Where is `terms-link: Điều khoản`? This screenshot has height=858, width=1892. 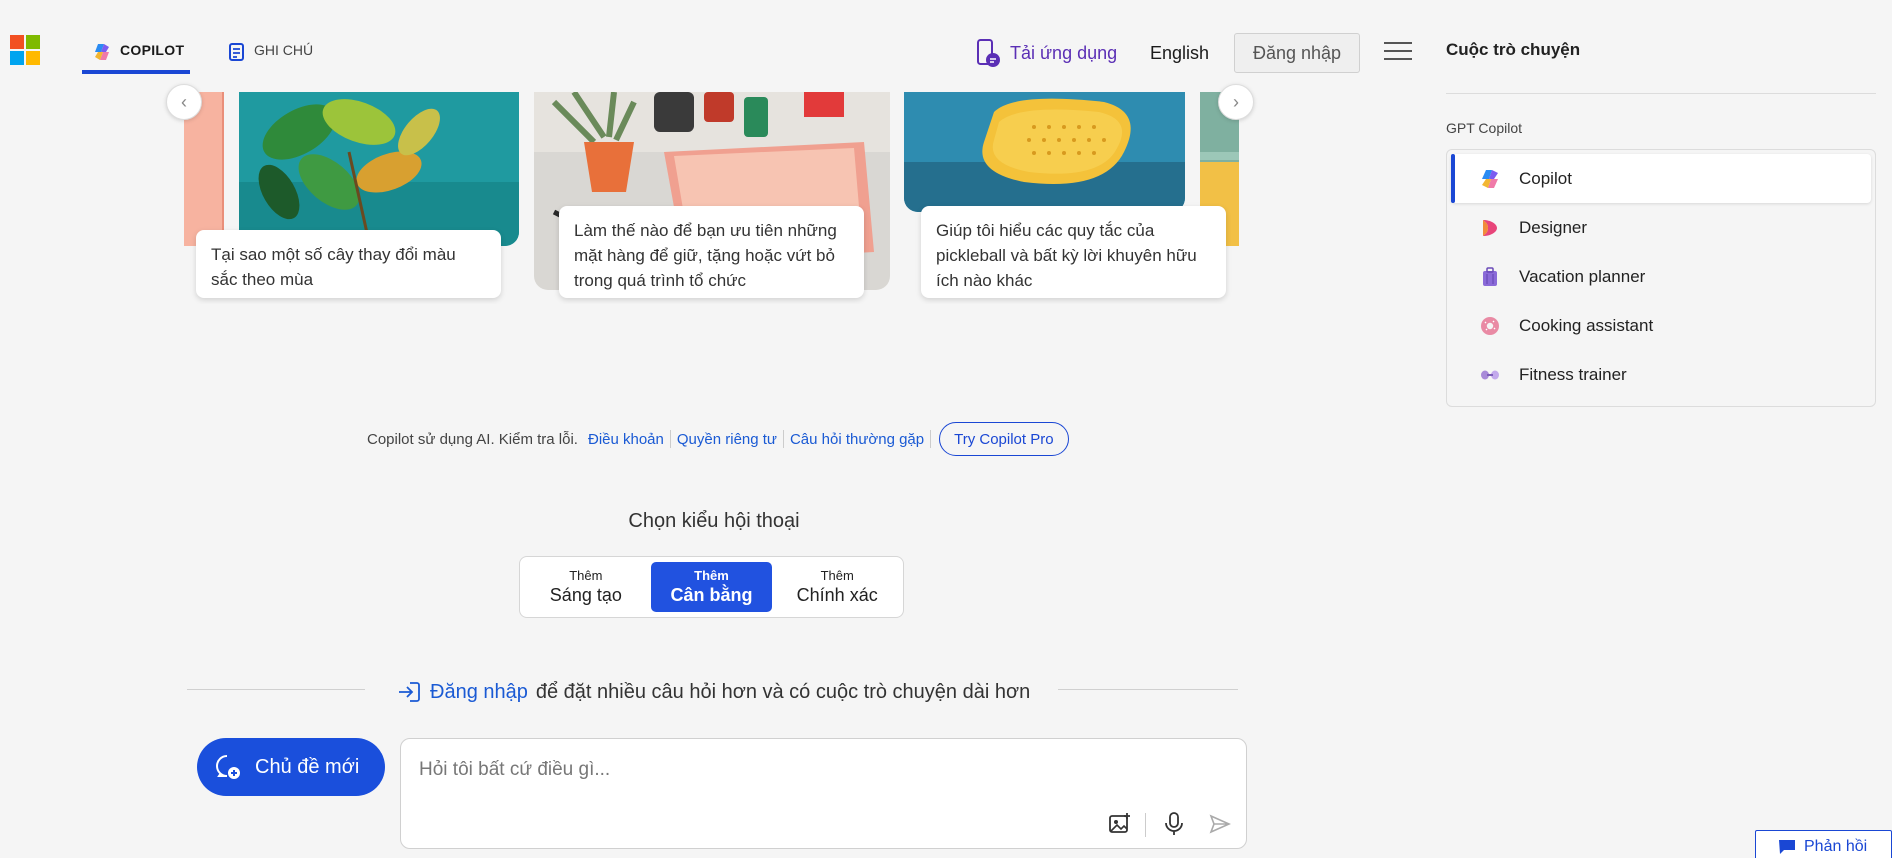 terms-link: Điều khoản is located at coordinates (626, 439).